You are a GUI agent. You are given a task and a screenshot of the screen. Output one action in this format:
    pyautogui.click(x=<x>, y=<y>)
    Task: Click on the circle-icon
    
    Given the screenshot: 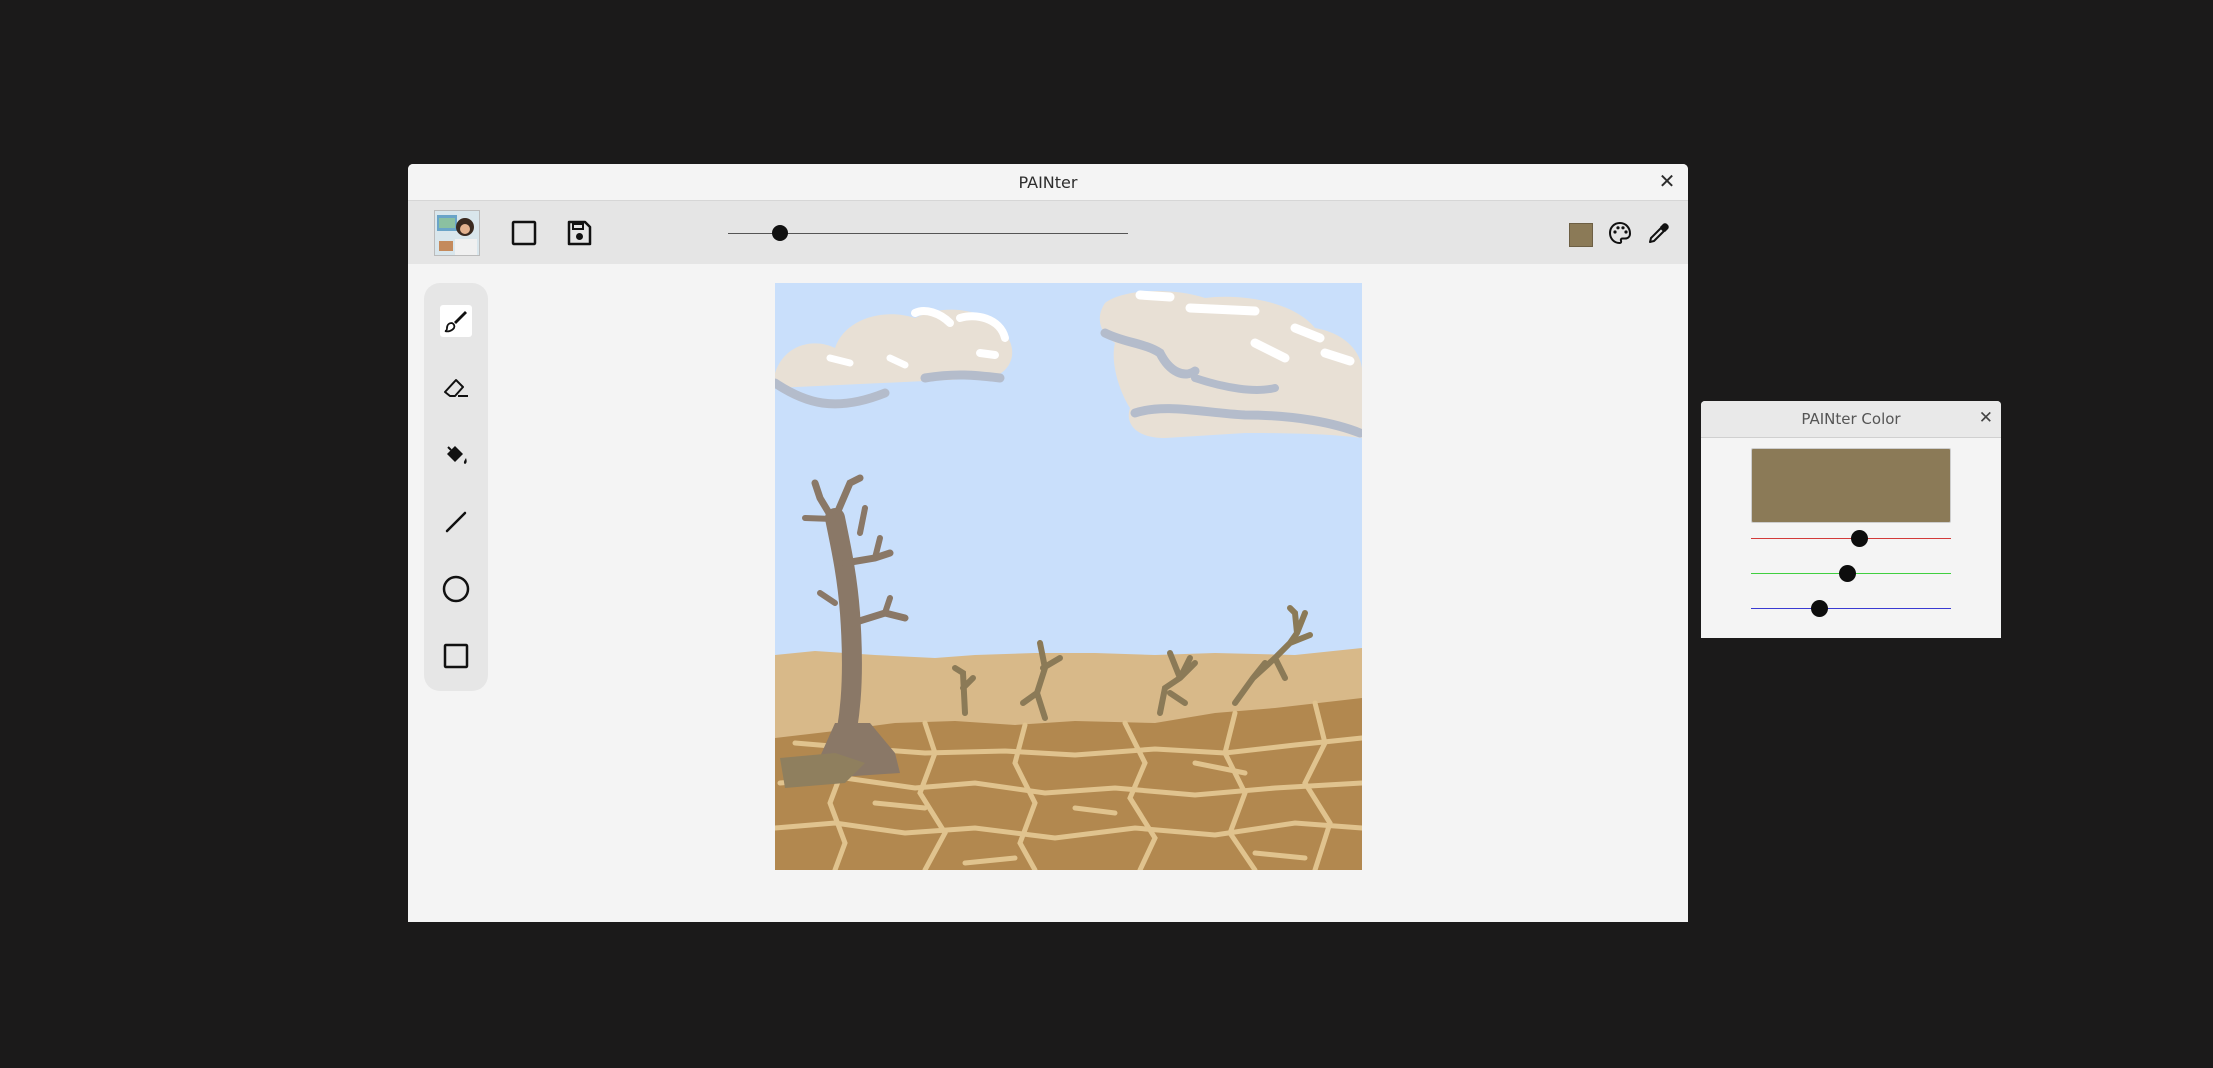 What is the action you would take?
    pyautogui.click(x=456, y=589)
    